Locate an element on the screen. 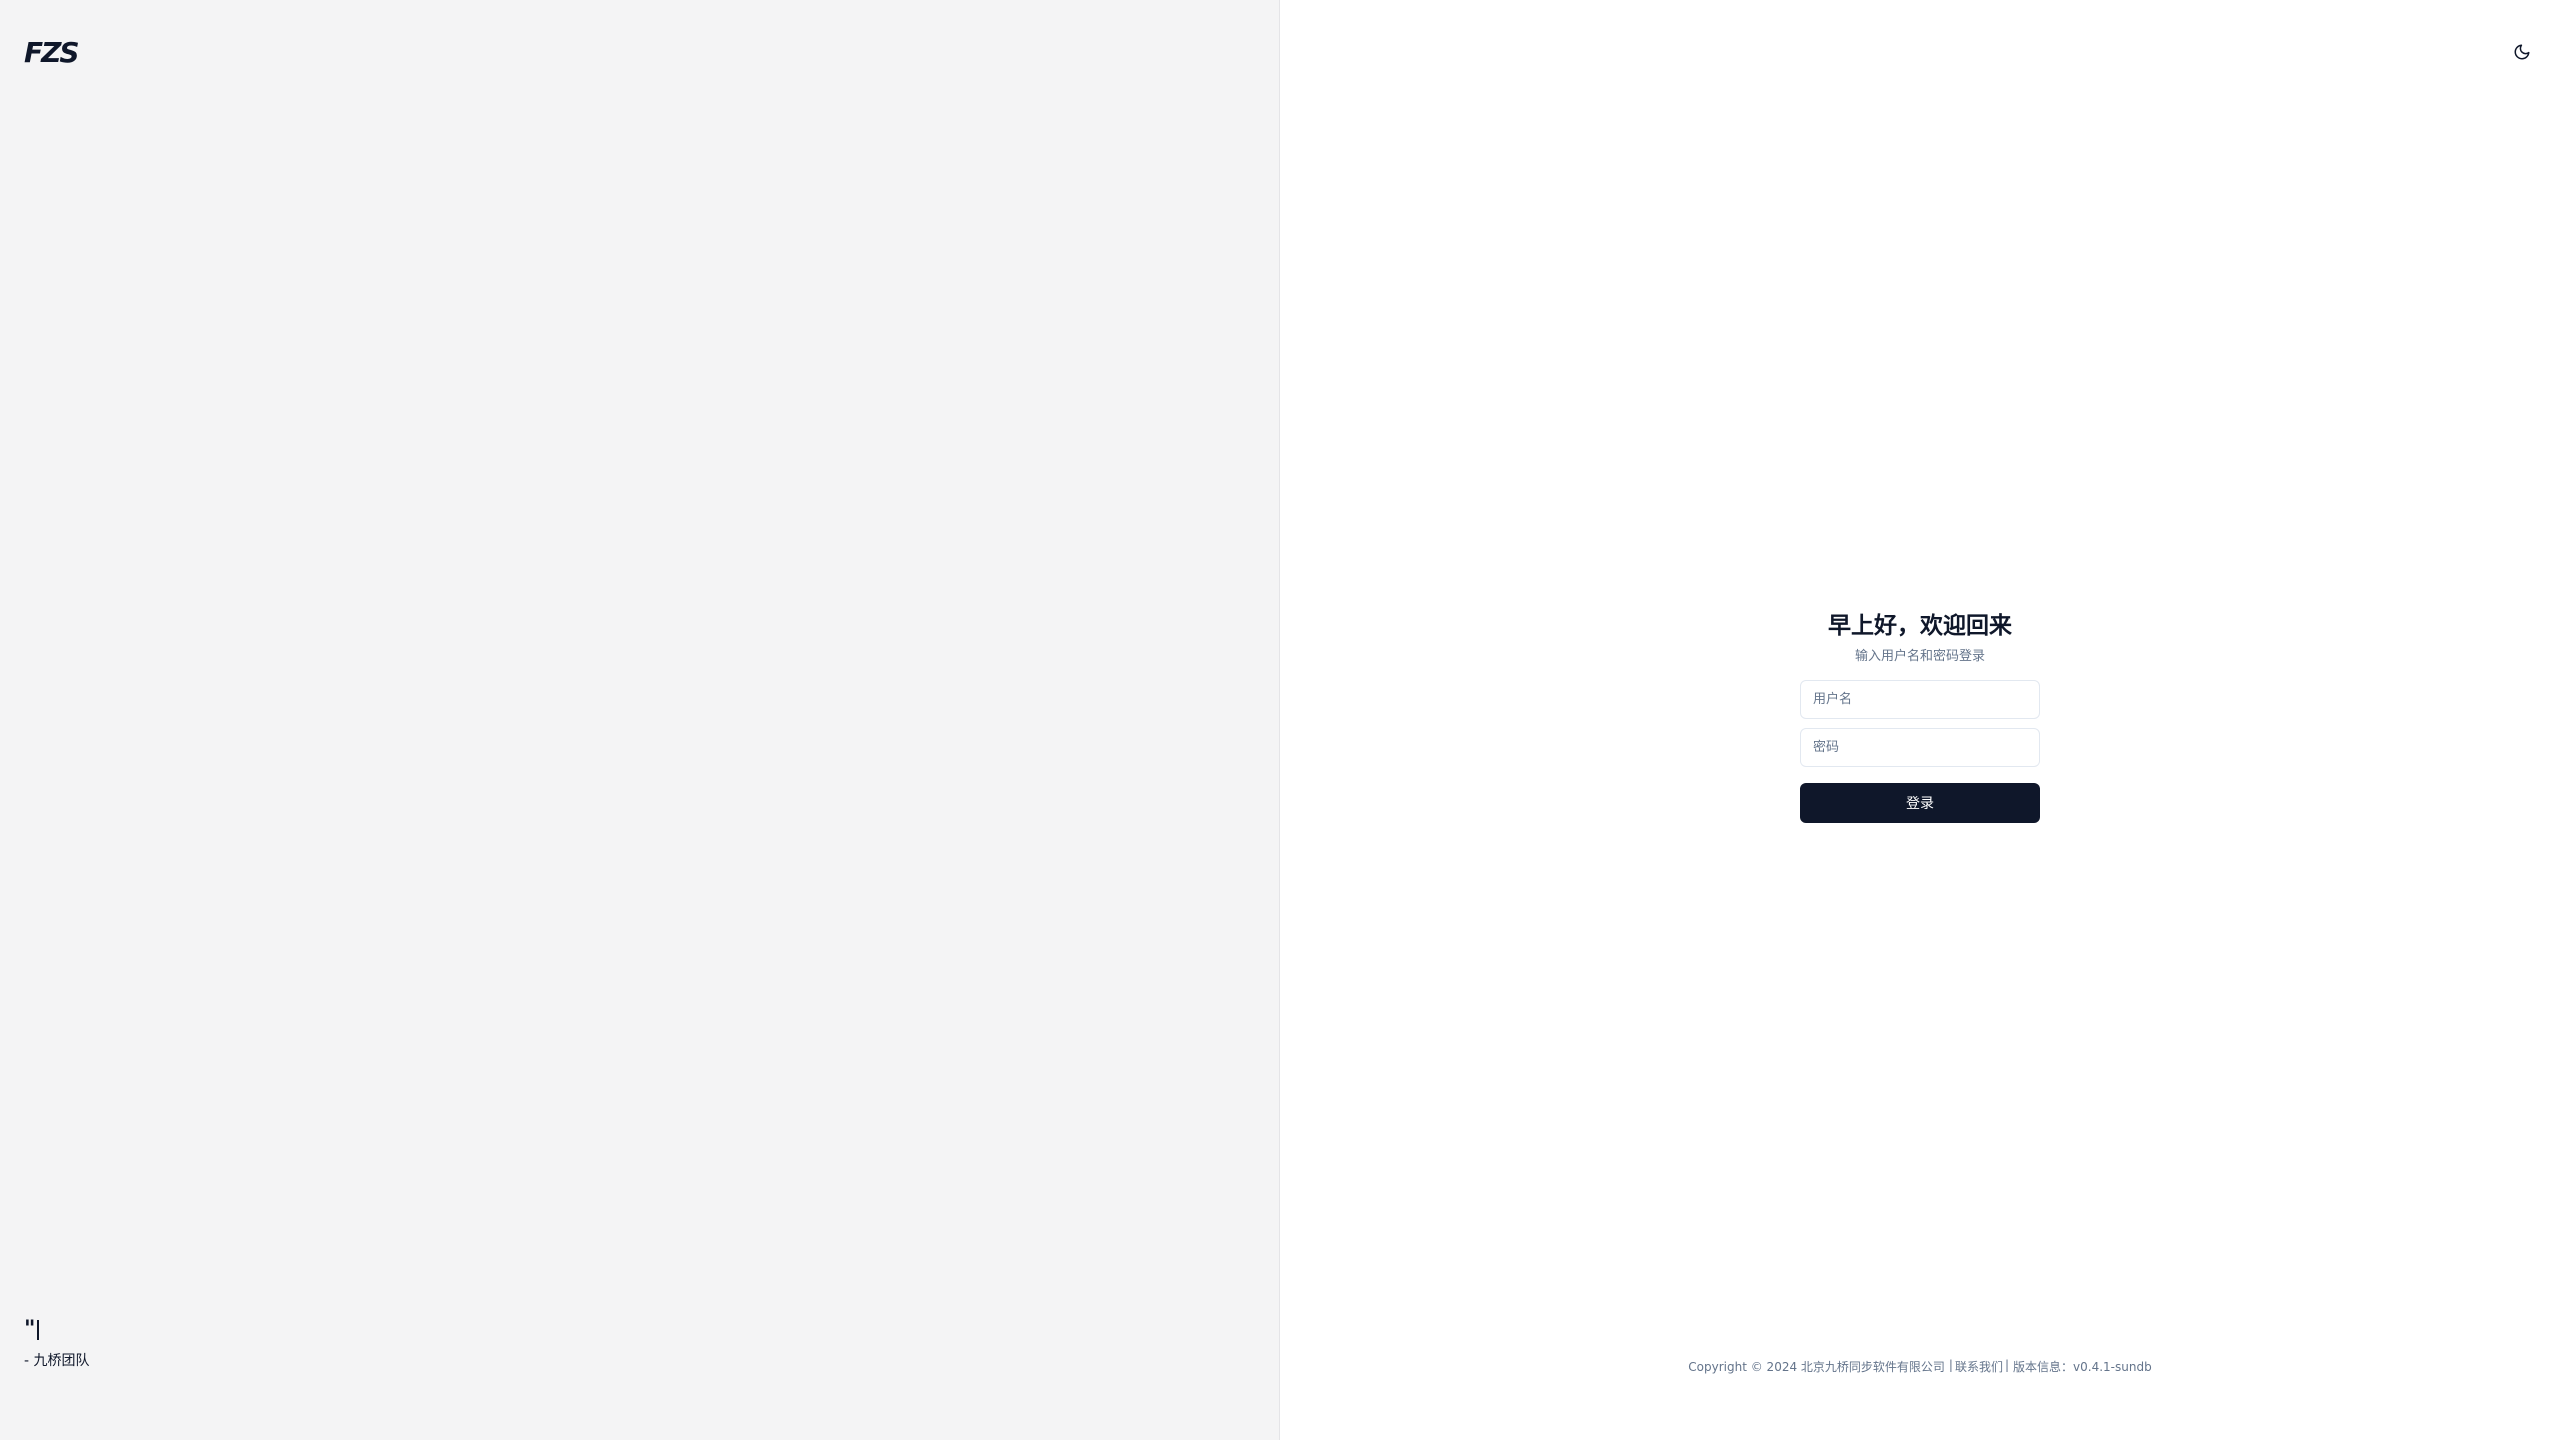  quote-text-line: " is located at coordinates (57, 1329).